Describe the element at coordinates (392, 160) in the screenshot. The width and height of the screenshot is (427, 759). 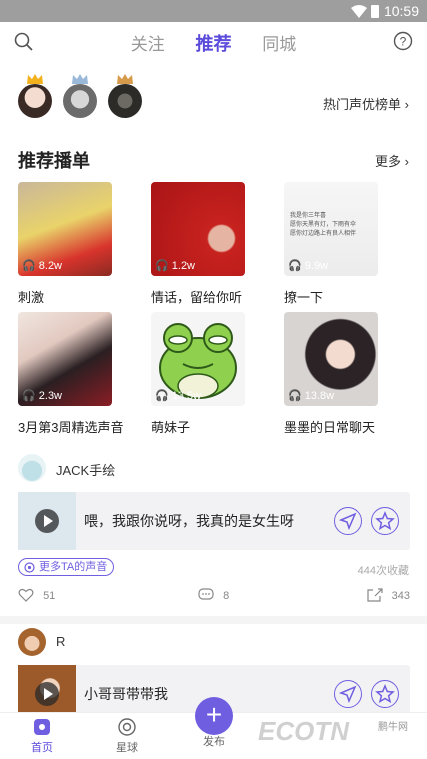
I see `more-link: 更多 ›` at that location.